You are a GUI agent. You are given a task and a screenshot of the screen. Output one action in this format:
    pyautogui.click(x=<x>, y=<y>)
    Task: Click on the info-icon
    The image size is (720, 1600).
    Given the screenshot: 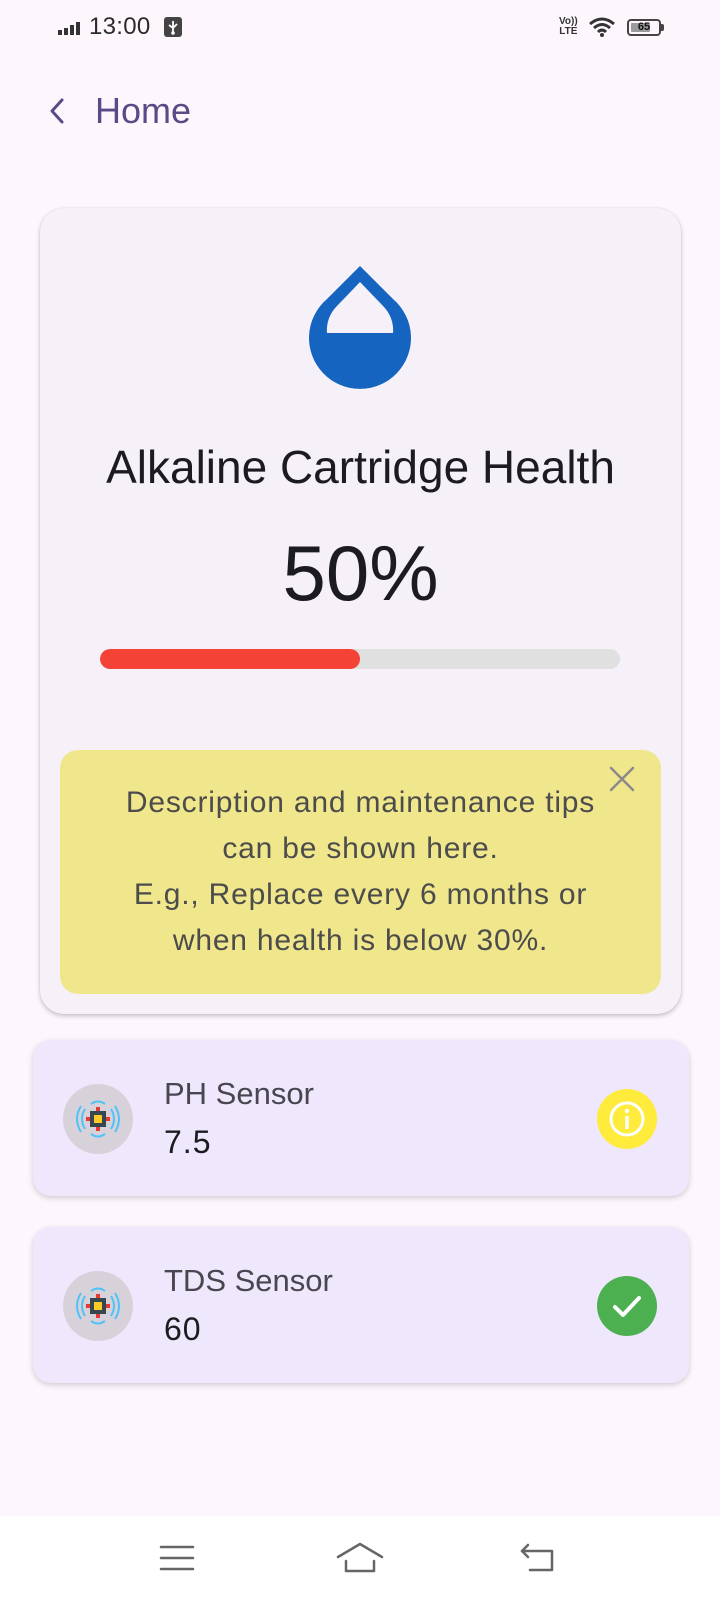 What is the action you would take?
    pyautogui.click(x=627, y=1119)
    